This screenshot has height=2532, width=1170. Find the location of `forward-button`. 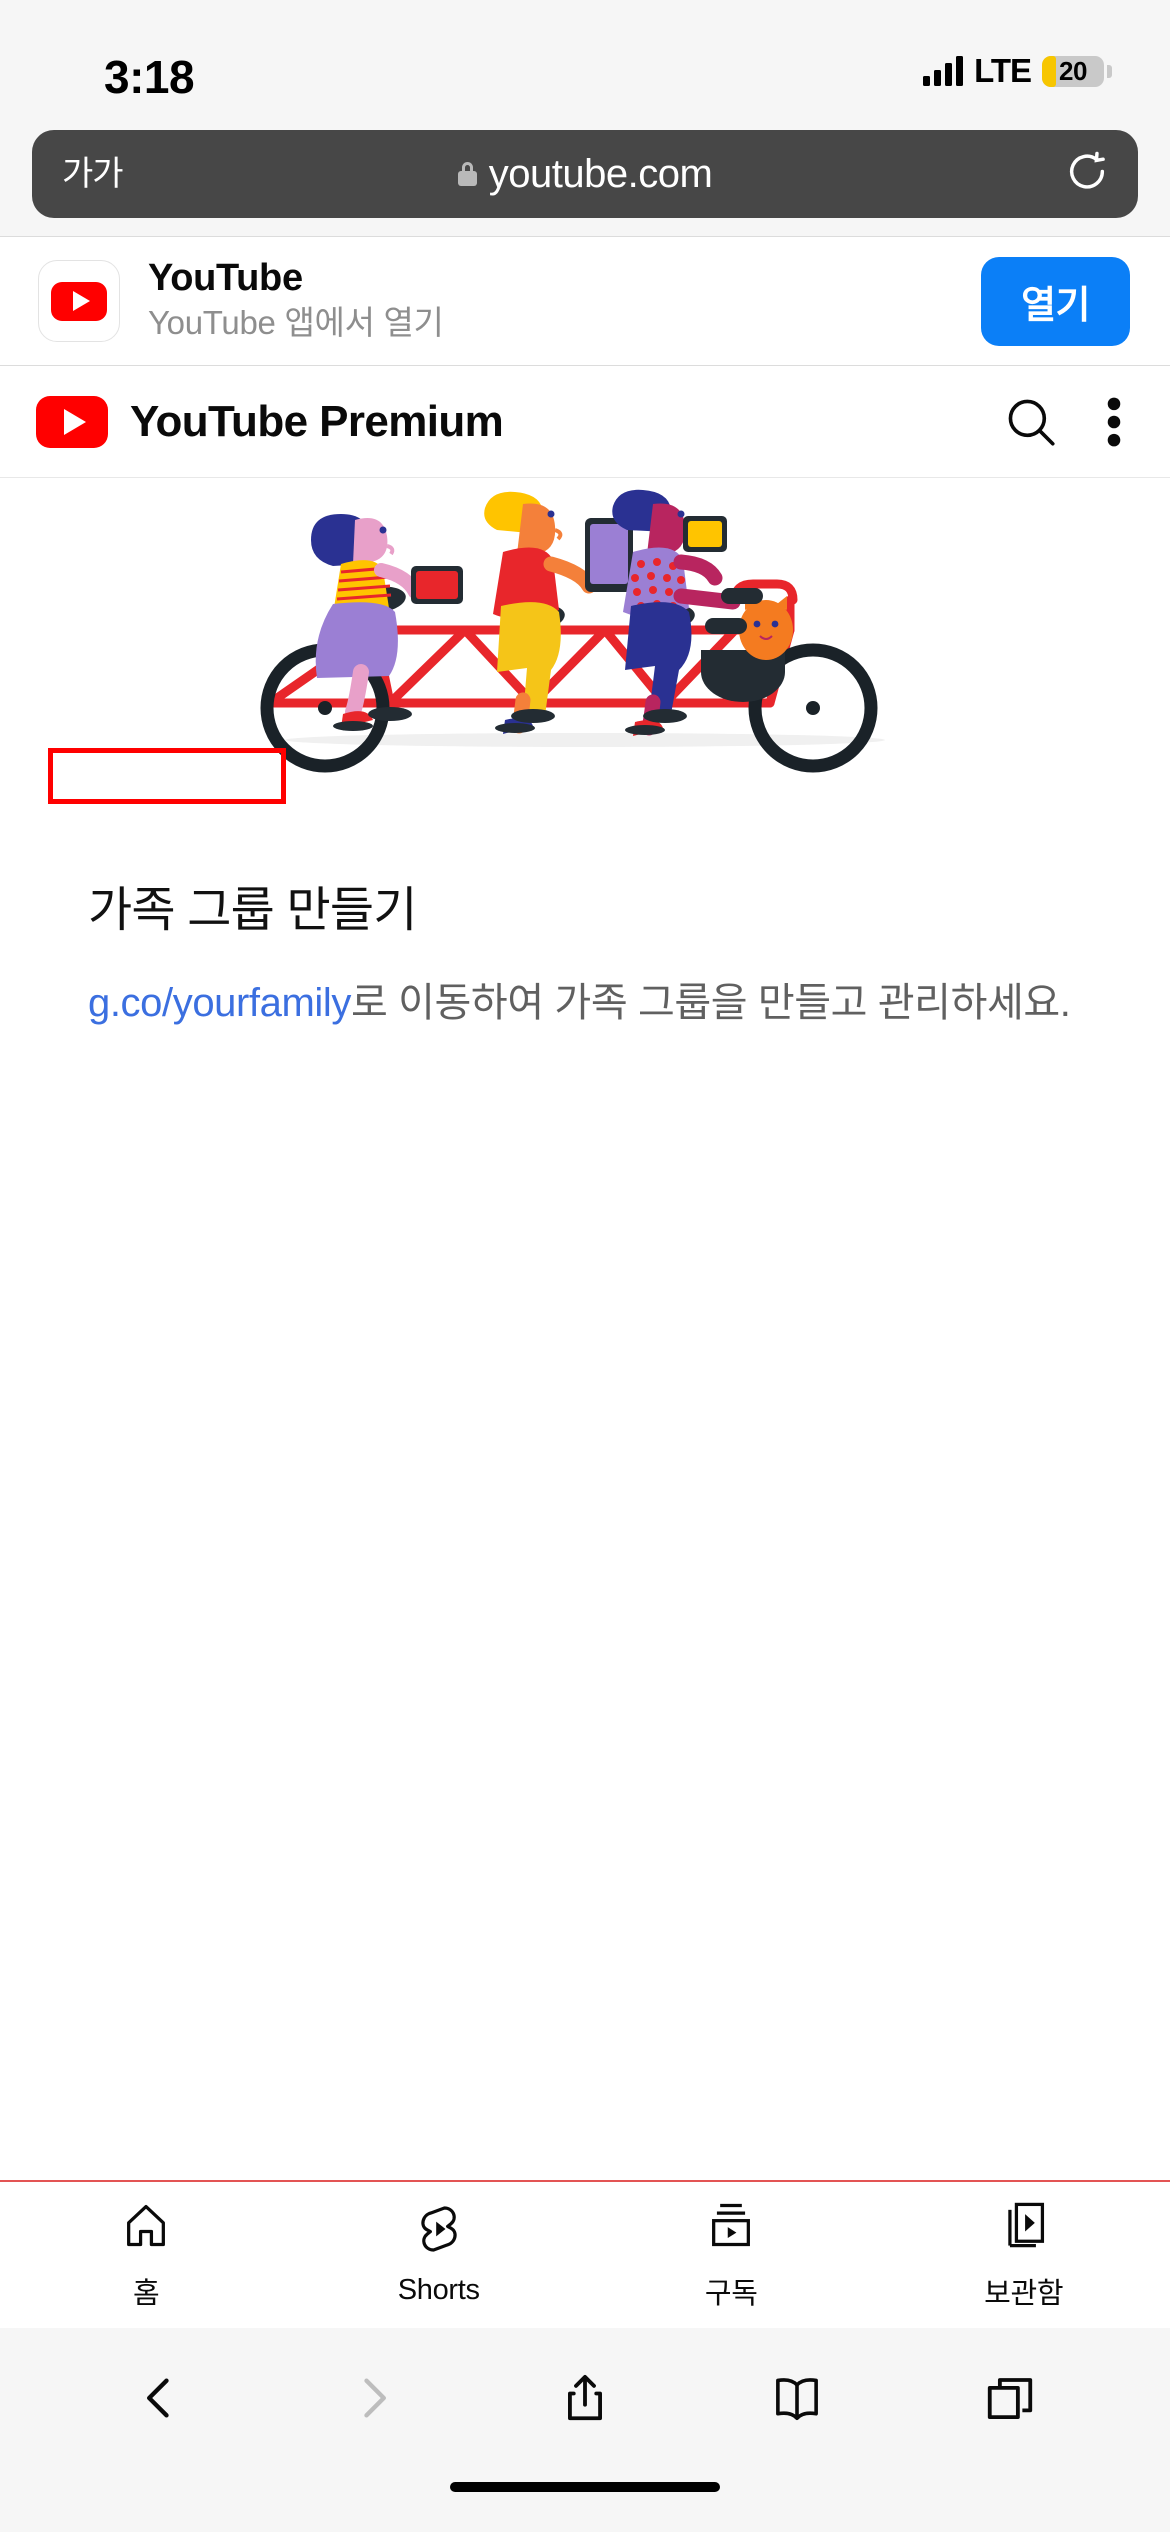

forward-button is located at coordinates (372, 2398).